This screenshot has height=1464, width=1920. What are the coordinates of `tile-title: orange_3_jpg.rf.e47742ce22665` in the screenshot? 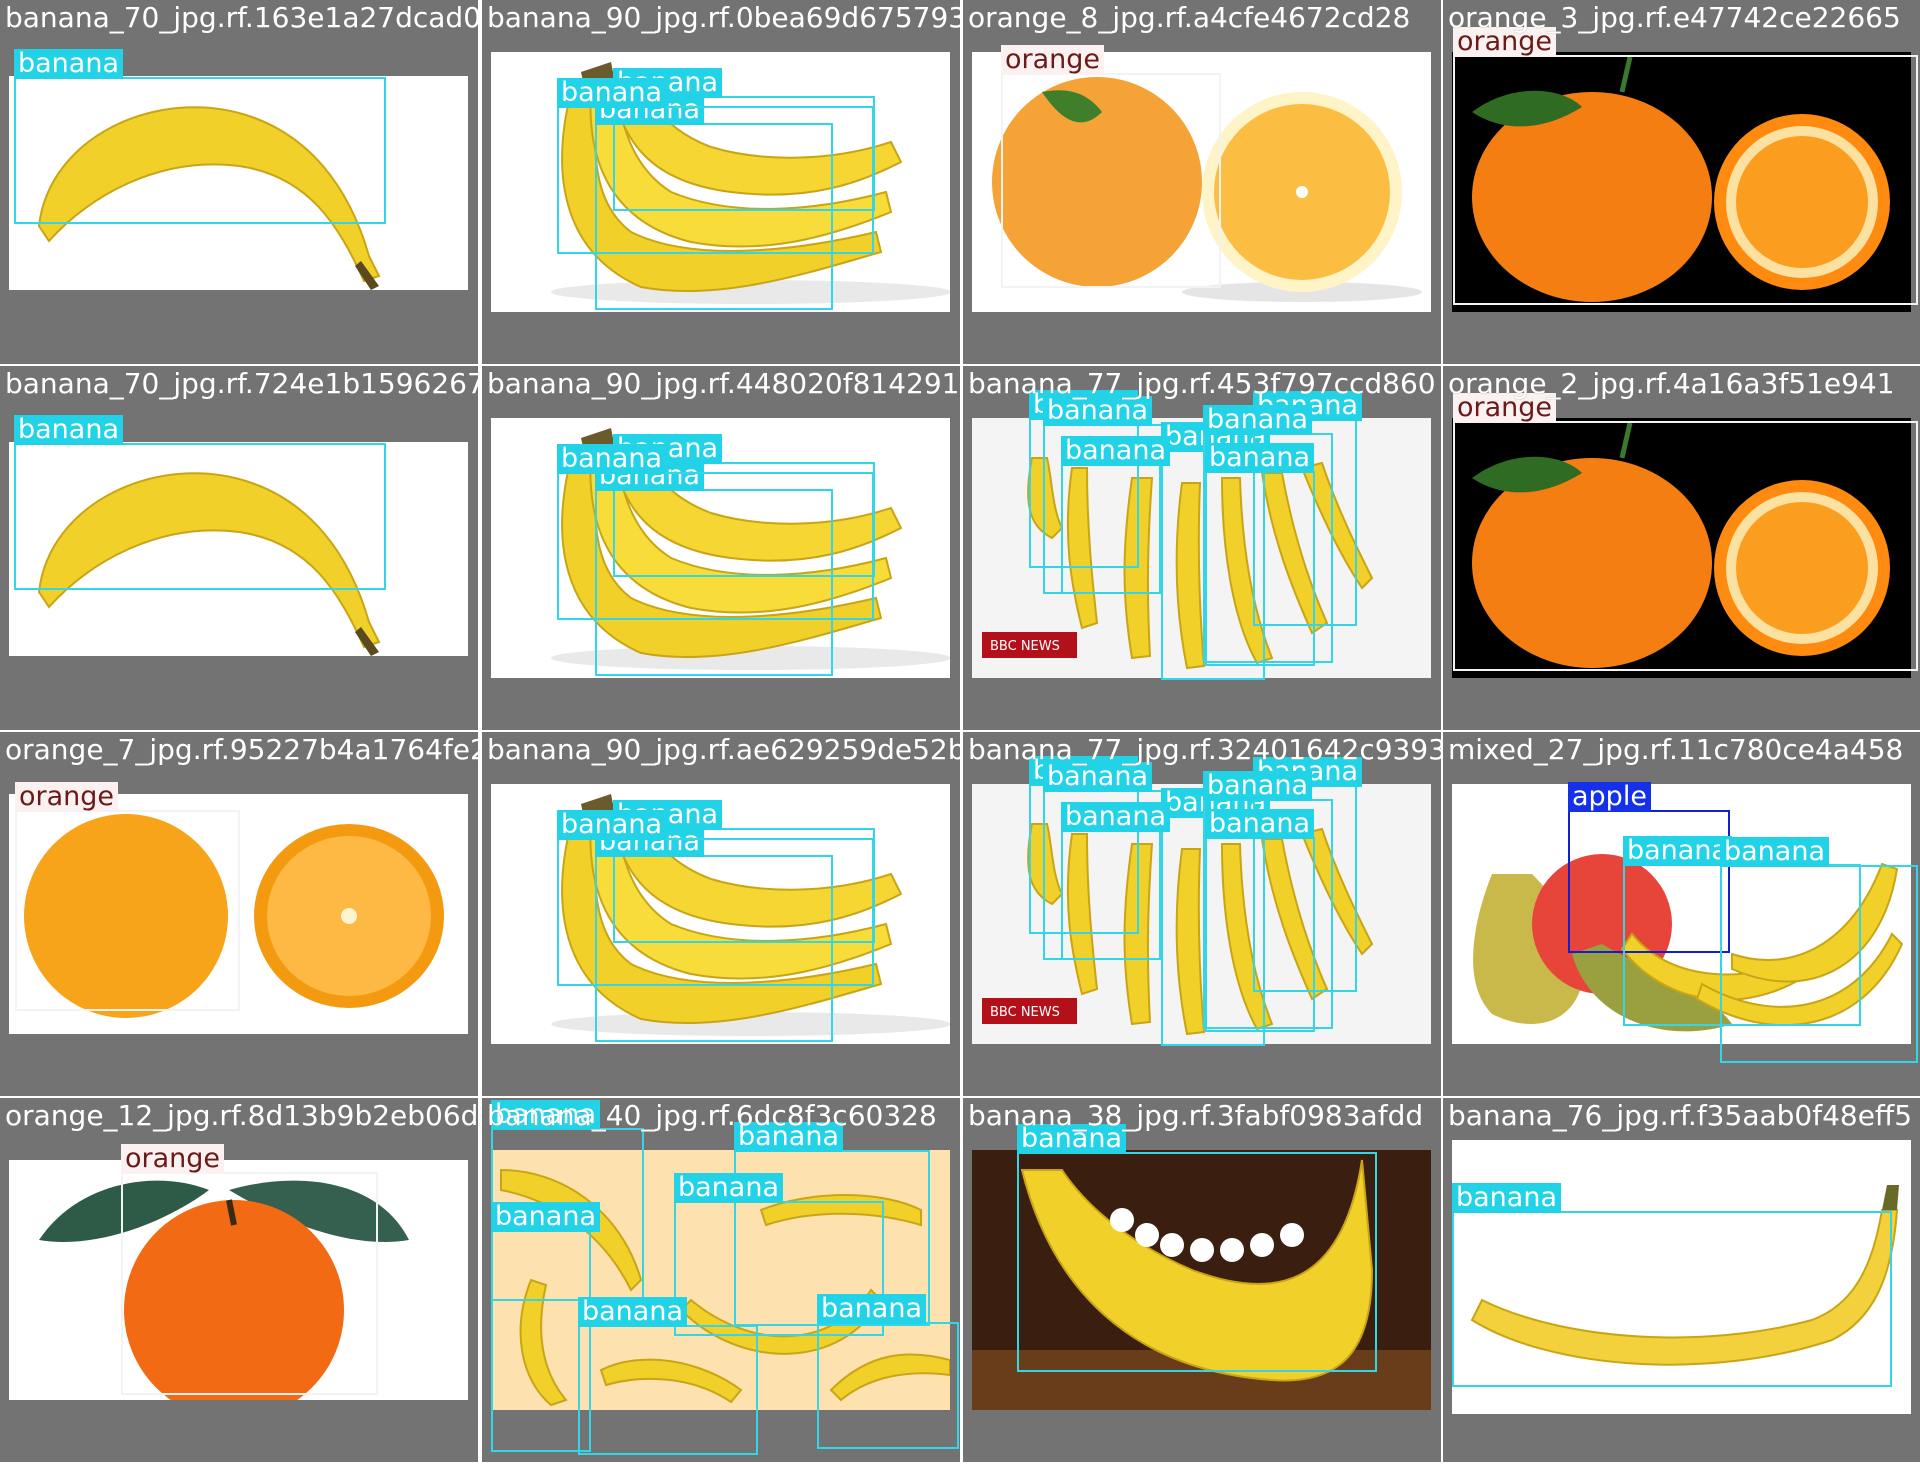 It's located at (1674, 17).